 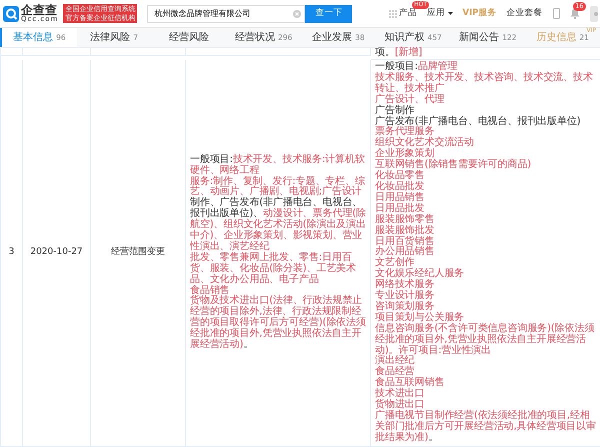 I want to click on nav-link: 产品, so click(x=408, y=13).